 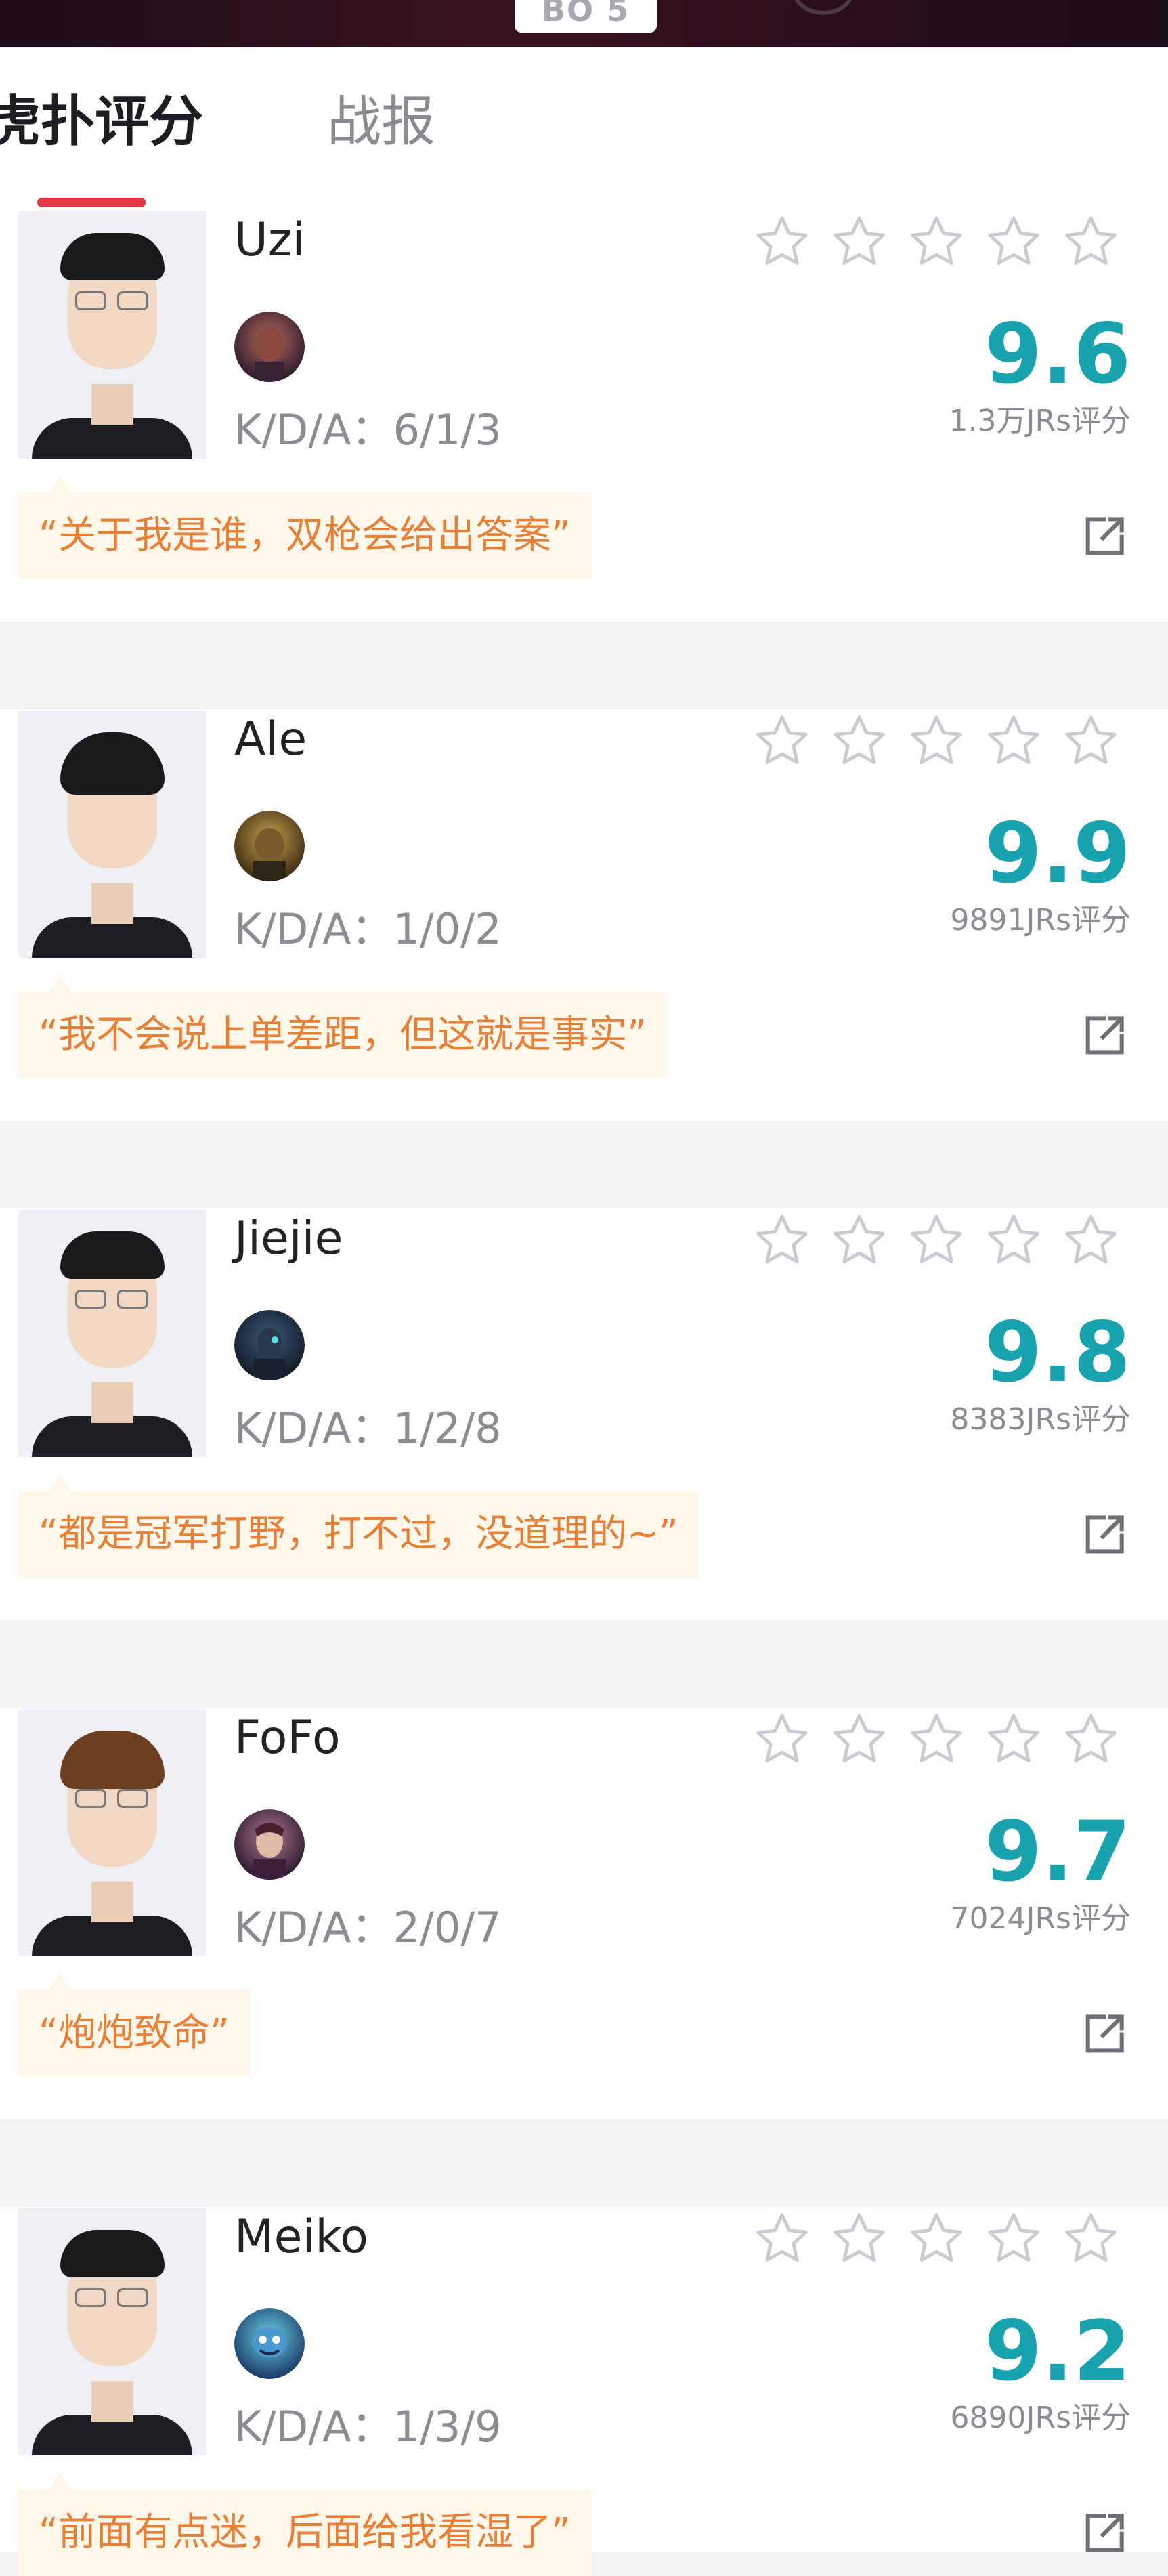 What do you see at coordinates (368, 1428) in the screenshot?
I see `kda-stat: K/D/A：1/2/8` at bounding box center [368, 1428].